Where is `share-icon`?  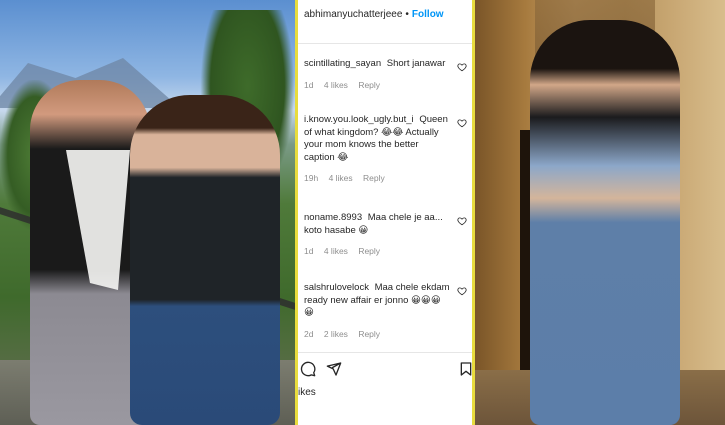 share-icon is located at coordinates (334, 369).